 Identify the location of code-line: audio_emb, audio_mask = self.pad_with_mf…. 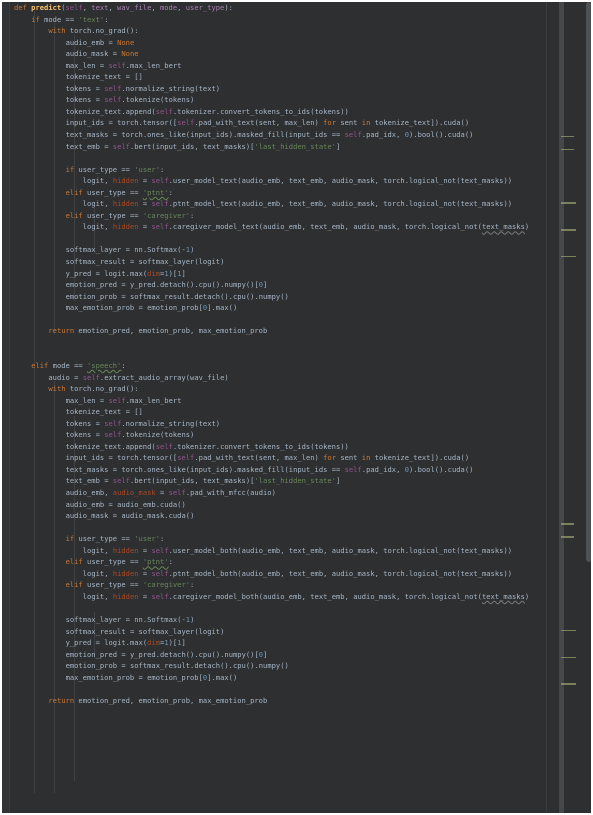
(278, 493).